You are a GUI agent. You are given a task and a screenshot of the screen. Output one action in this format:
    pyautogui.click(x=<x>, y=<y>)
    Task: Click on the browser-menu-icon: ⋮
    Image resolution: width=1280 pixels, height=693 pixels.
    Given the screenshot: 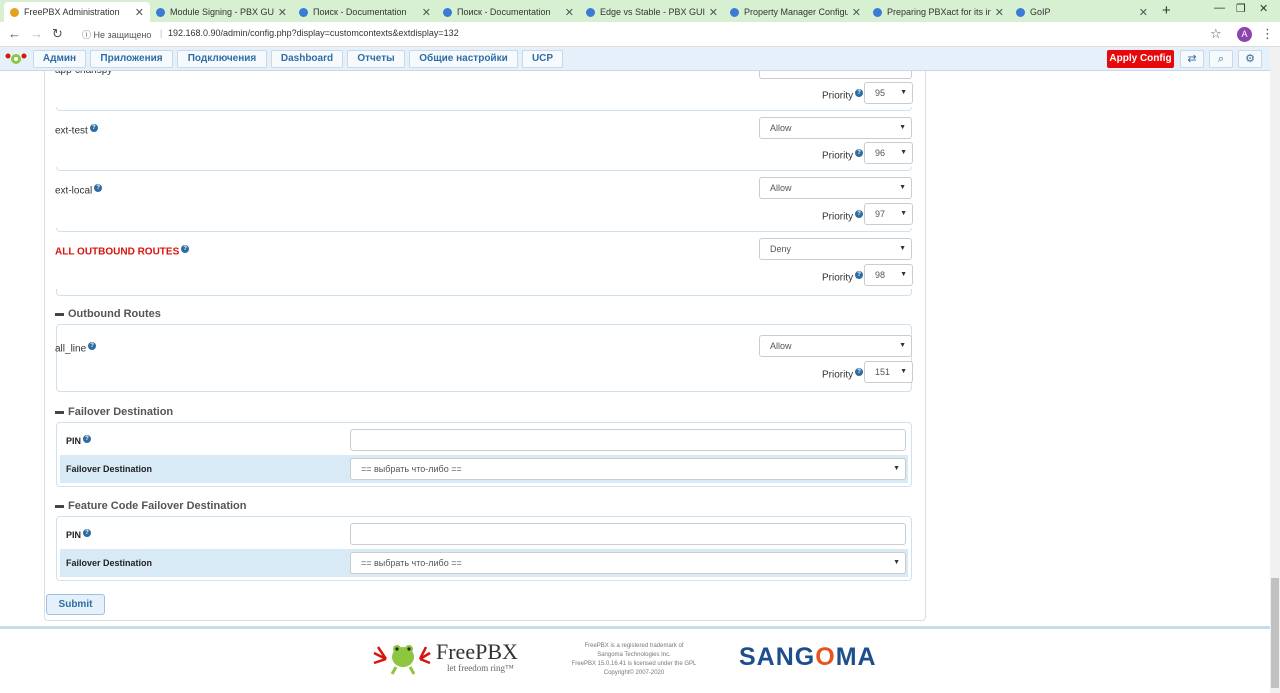 What is the action you would take?
    pyautogui.click(x=1267, y=34)
    